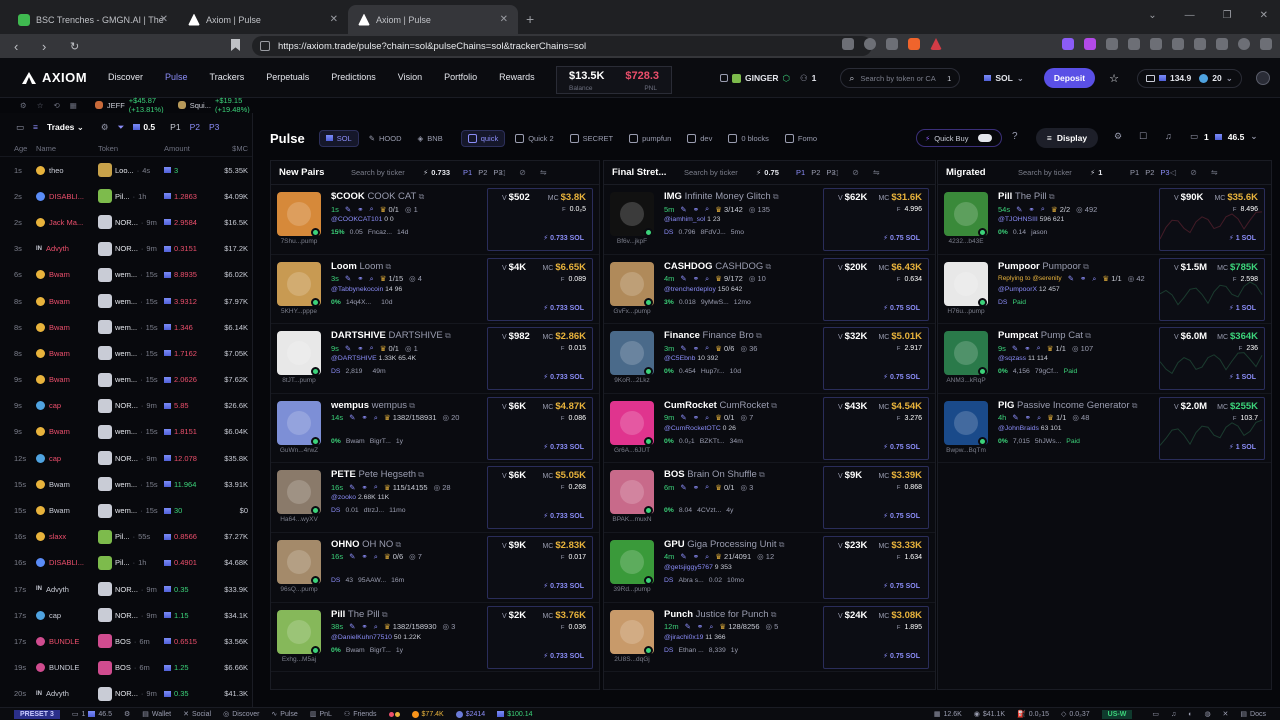 This screenshot has height=720, width=1280. What do you see at coordinates (131, 105) in the screenshot?
I see `ticker-item: JEFF +$45.87 (+13.81%)` at bounding box center [131, 105].